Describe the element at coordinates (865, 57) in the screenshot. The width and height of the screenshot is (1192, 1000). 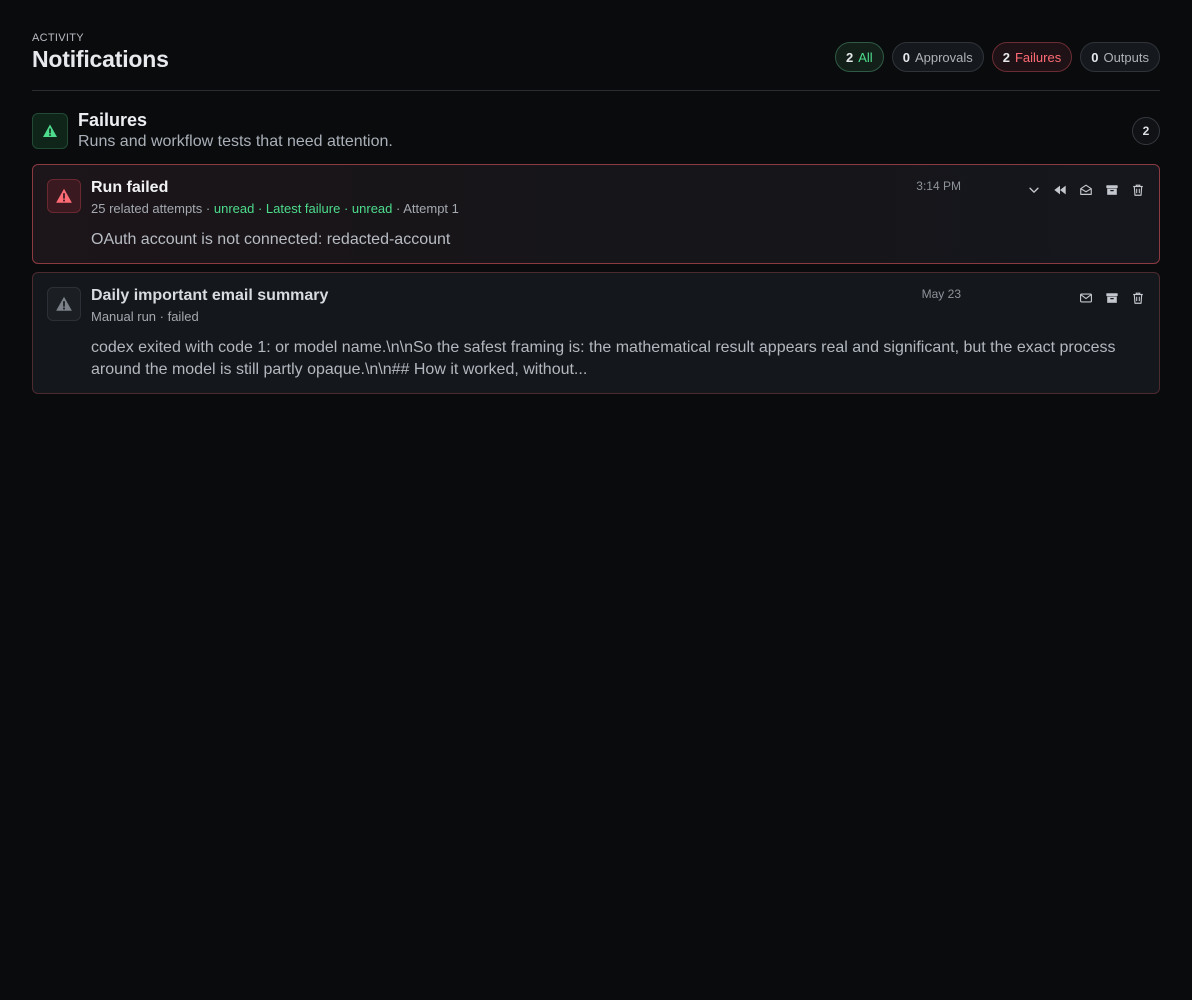
I see `filter-label: All` at that location.